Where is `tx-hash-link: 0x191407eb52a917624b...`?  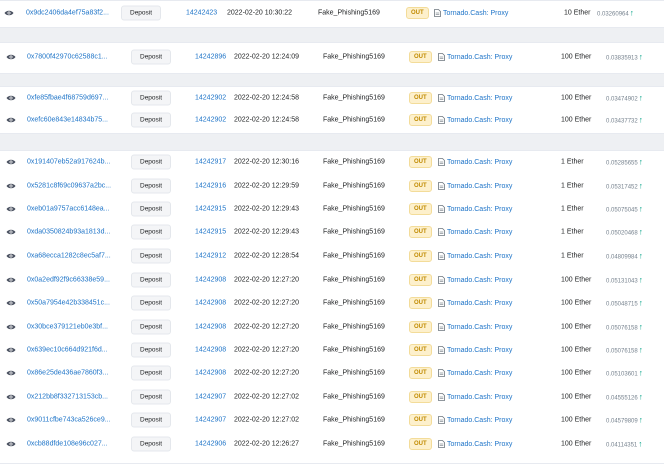 tx-hash-link: 0x191407eb52a917624b... is located at coordinates (68, 162).